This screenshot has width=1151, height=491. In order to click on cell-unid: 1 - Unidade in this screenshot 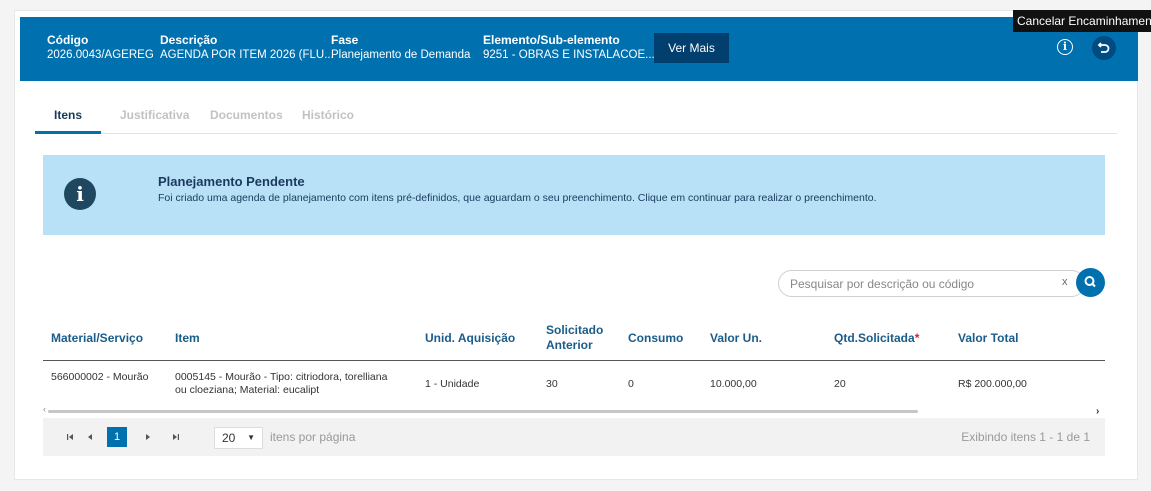, I will do `click(452, 384)`.